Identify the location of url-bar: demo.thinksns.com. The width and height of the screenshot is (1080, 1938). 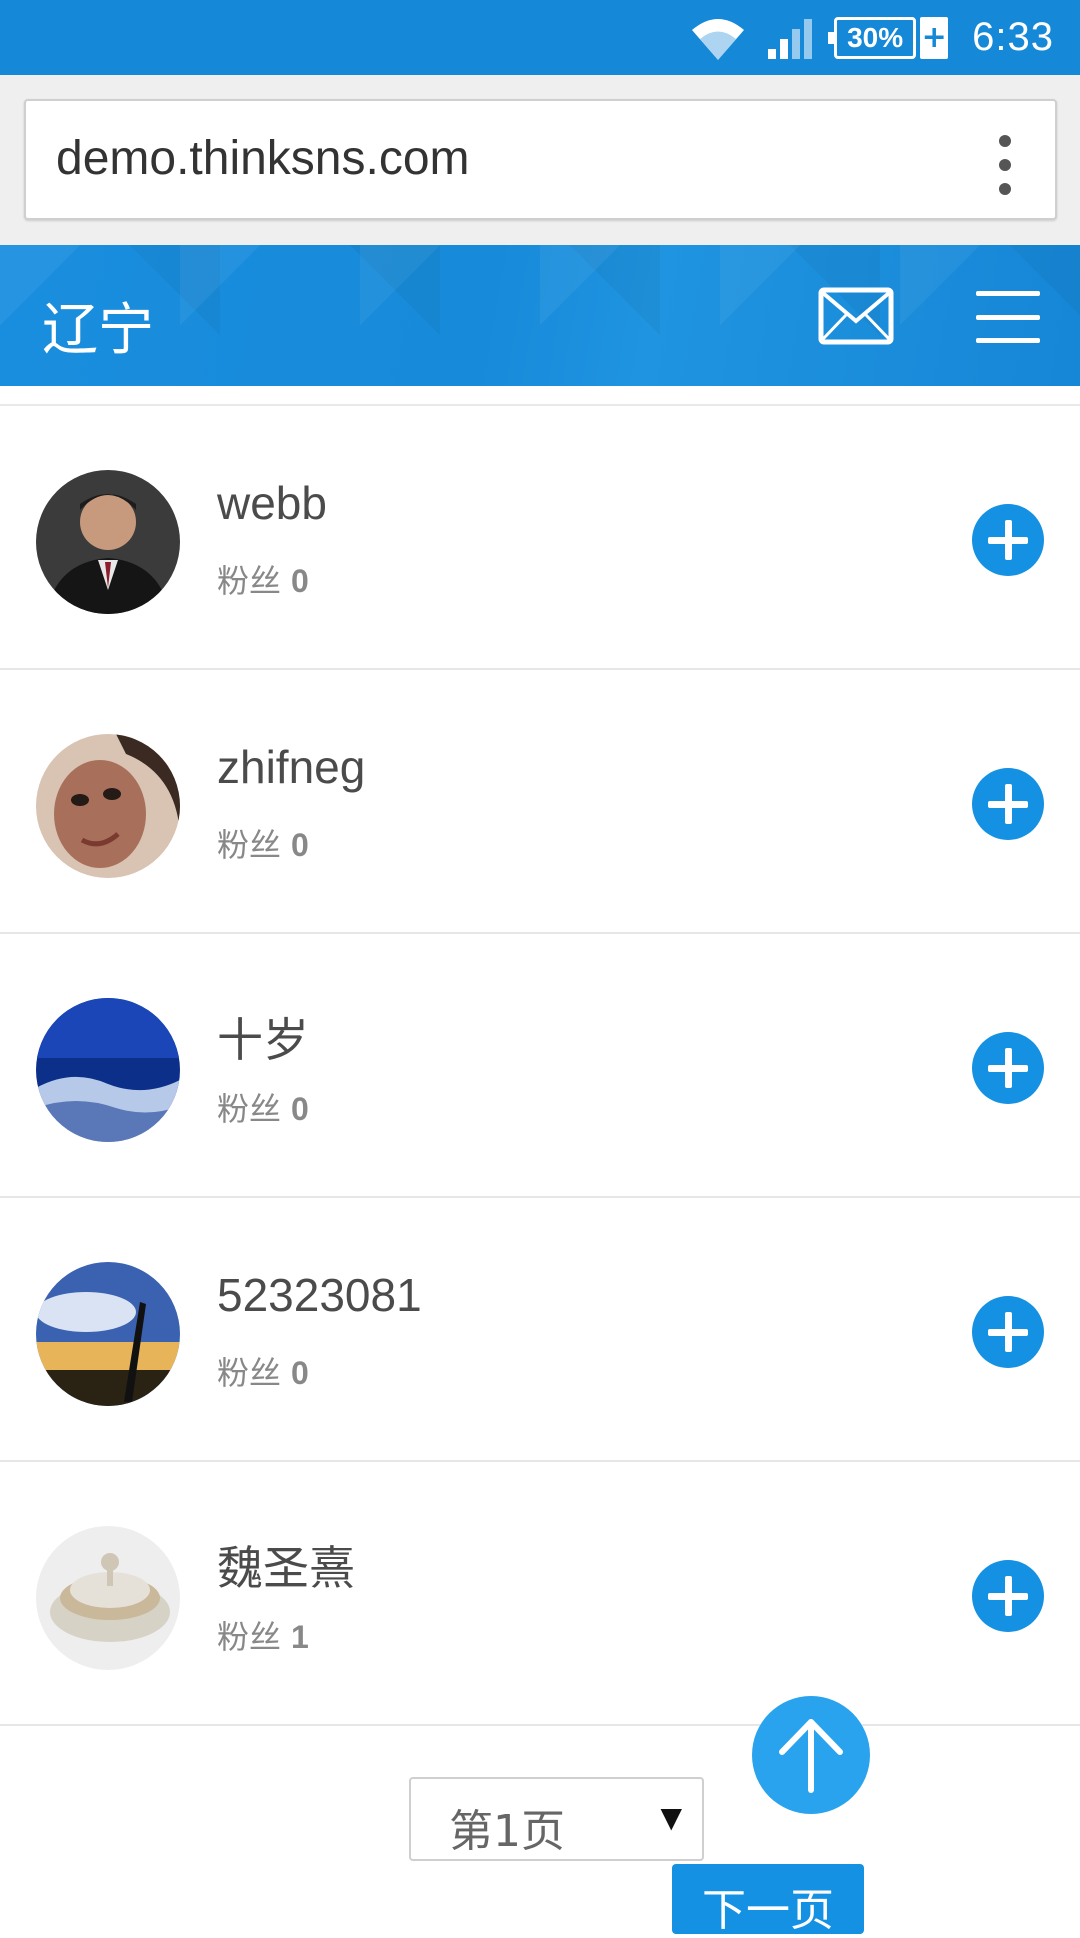
(540, 159).